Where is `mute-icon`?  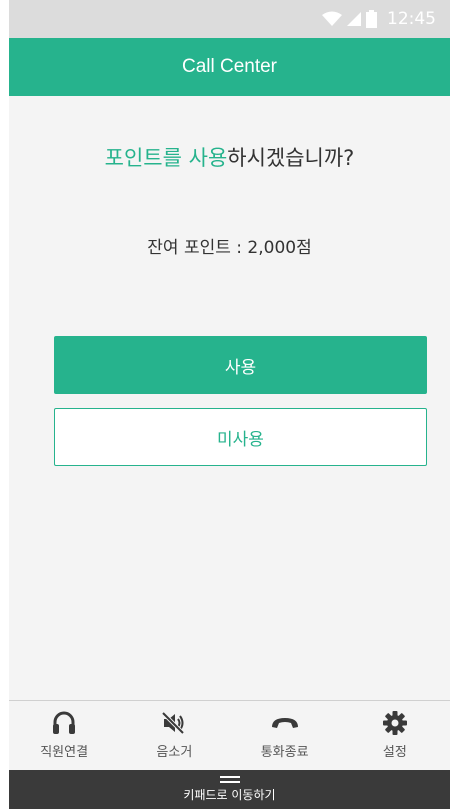 mute-icon is located at coordinates (174, 723).